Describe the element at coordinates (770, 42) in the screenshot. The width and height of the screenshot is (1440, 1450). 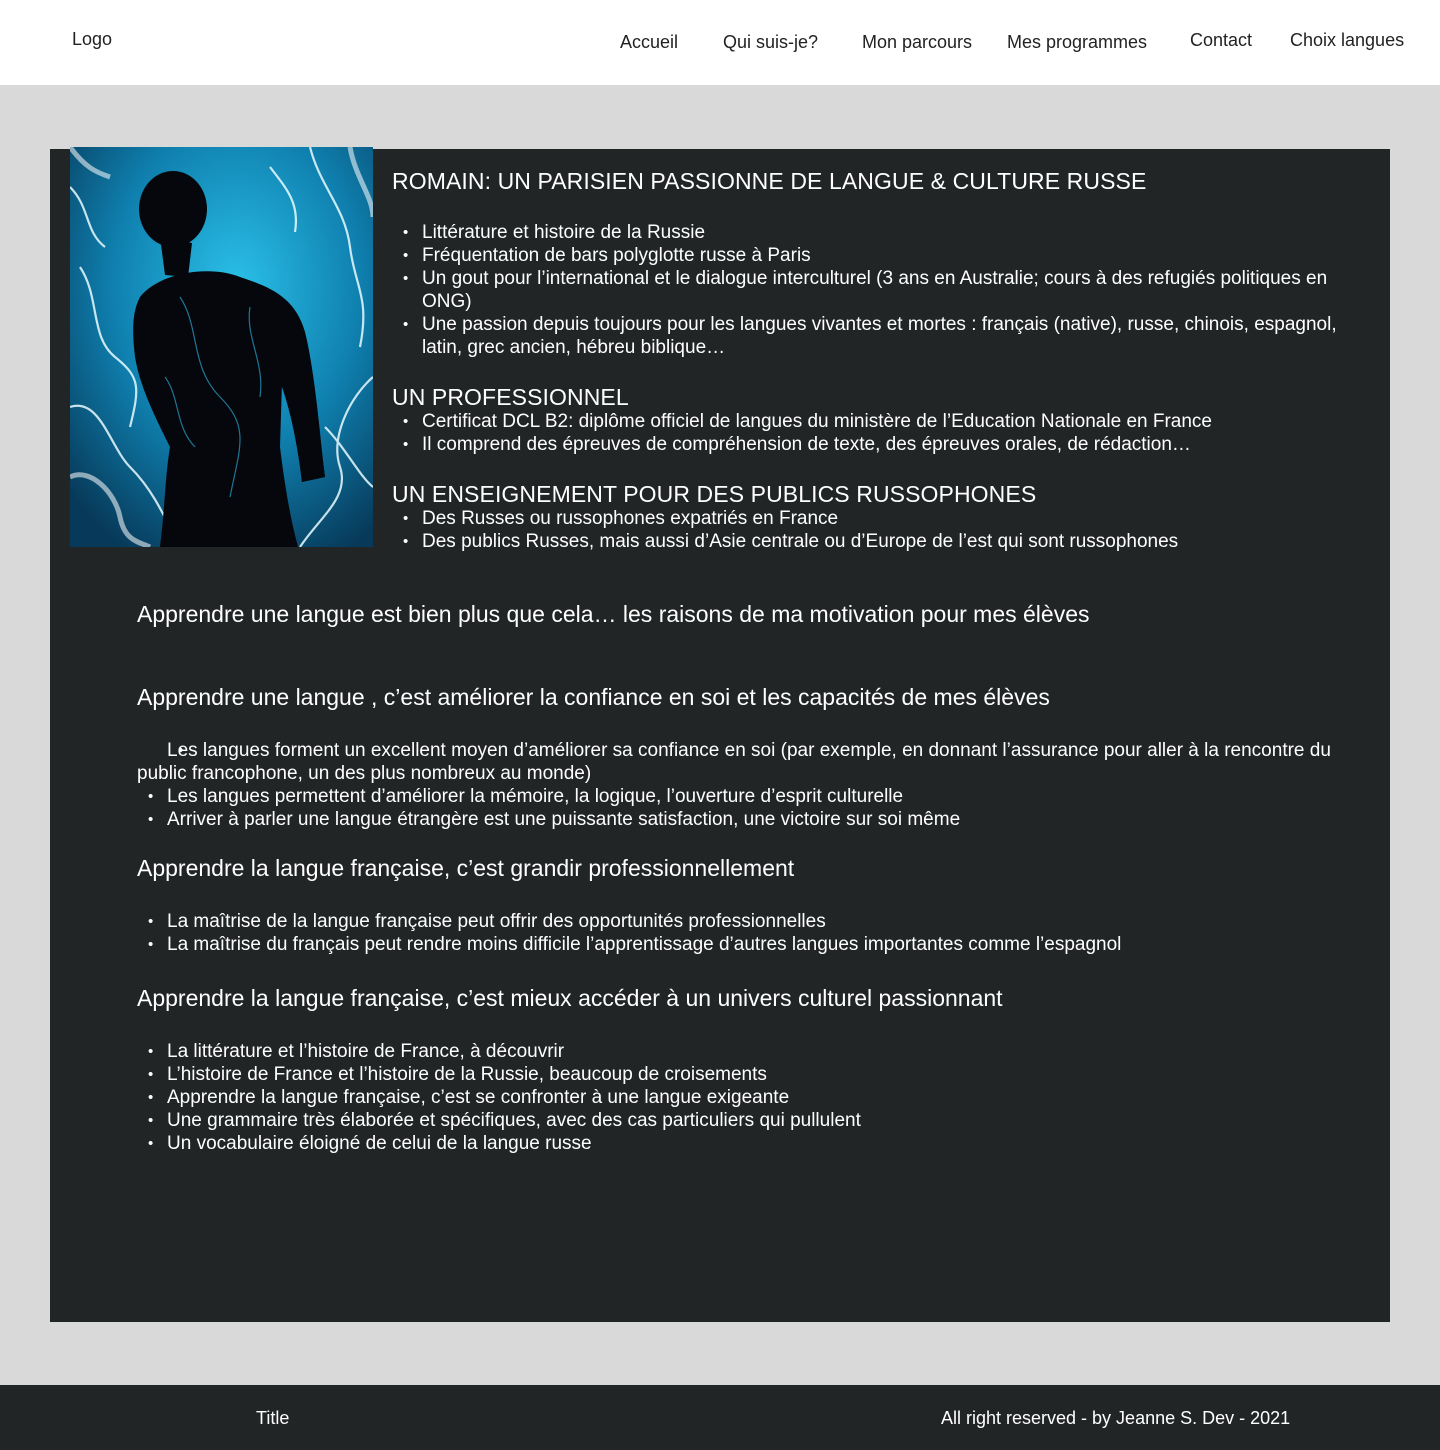
I see `nav-item-qui-suis-je: Qui suis-je?` at that location.